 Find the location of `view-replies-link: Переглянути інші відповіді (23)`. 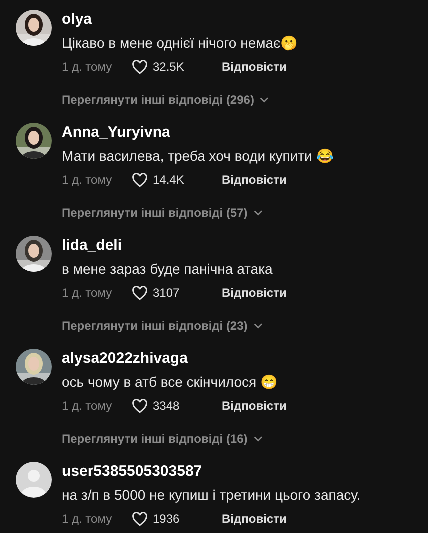

view-replies-link: Переглянути інші відповіді (23) is located at coordinates (155, 326).